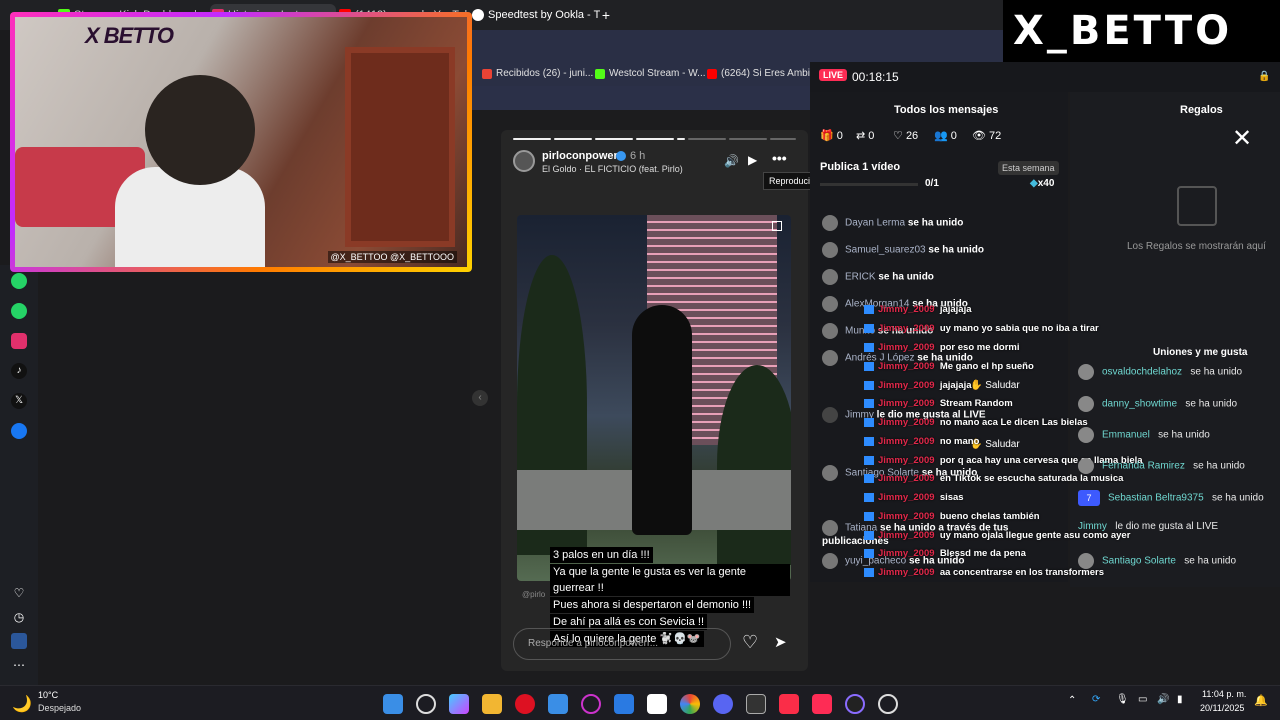 The height and width of the screenshot is (720, 1280). What do you see at coordinates (129, 35) in the screenshot?
I see `webcam-title: X BETTO` at bounding box center [129, 35].